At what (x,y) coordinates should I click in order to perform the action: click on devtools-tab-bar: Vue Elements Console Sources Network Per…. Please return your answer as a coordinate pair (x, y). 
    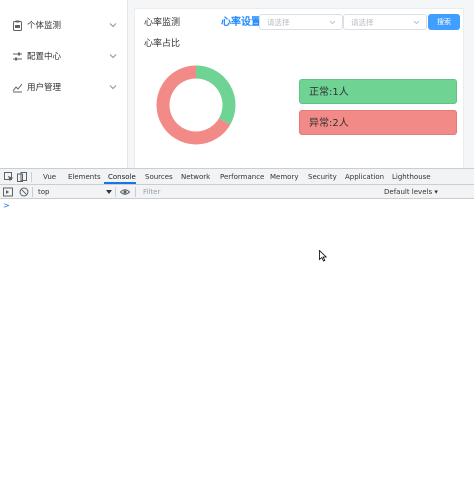
    Looking at the image, I should click on (237, 177).